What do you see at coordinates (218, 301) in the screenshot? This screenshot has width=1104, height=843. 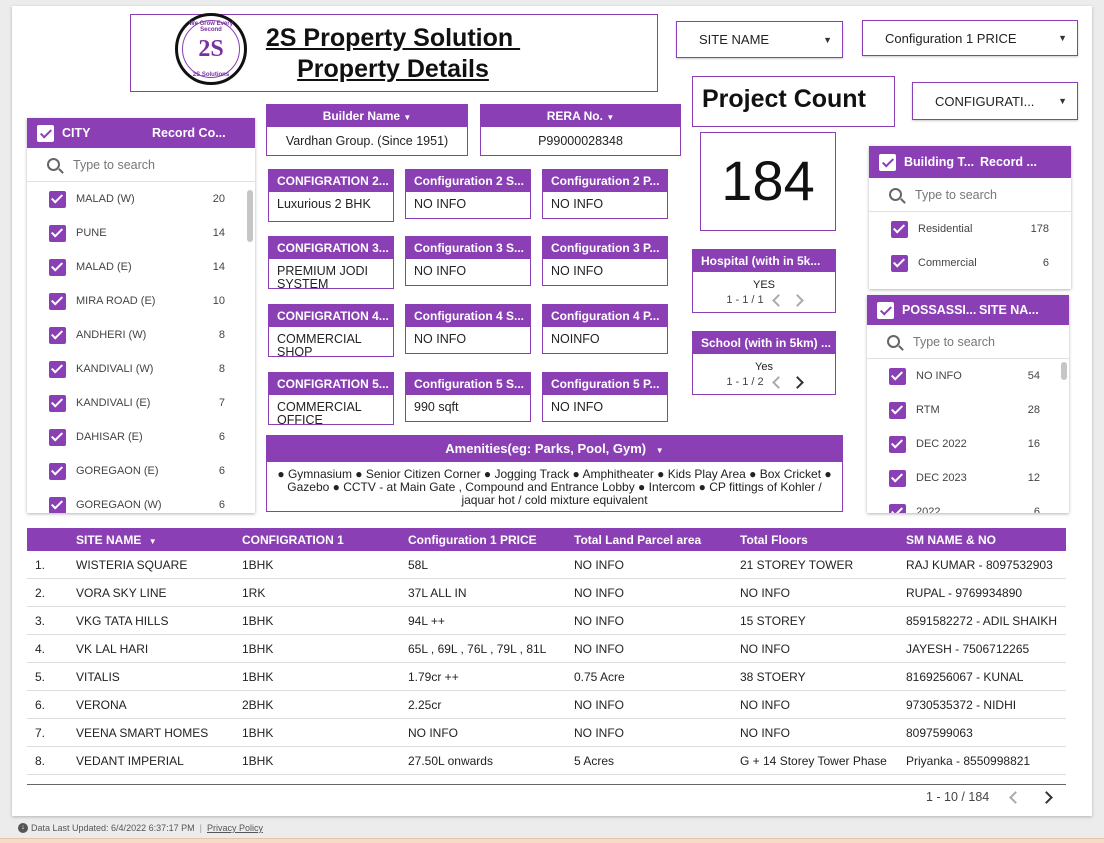 I see `filter-item-count: 10` at bounding box center [218, 301].